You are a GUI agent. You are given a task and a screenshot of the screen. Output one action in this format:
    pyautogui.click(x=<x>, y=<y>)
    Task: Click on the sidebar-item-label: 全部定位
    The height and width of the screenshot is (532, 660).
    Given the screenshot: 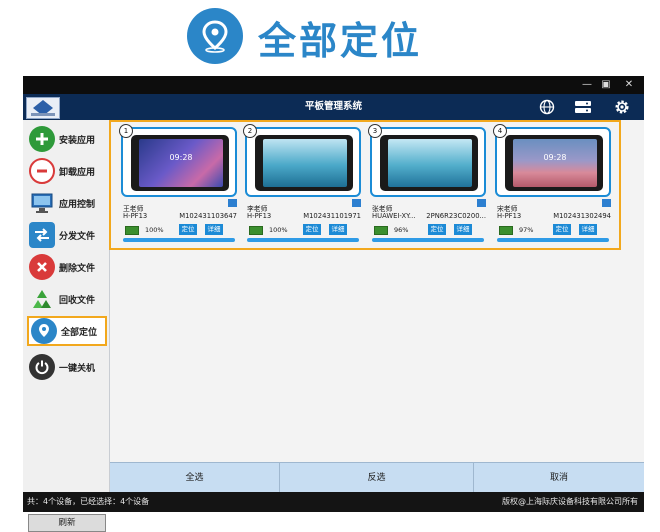 What is the action you would take?
    pyautogui.click(x=79, y=332)
    